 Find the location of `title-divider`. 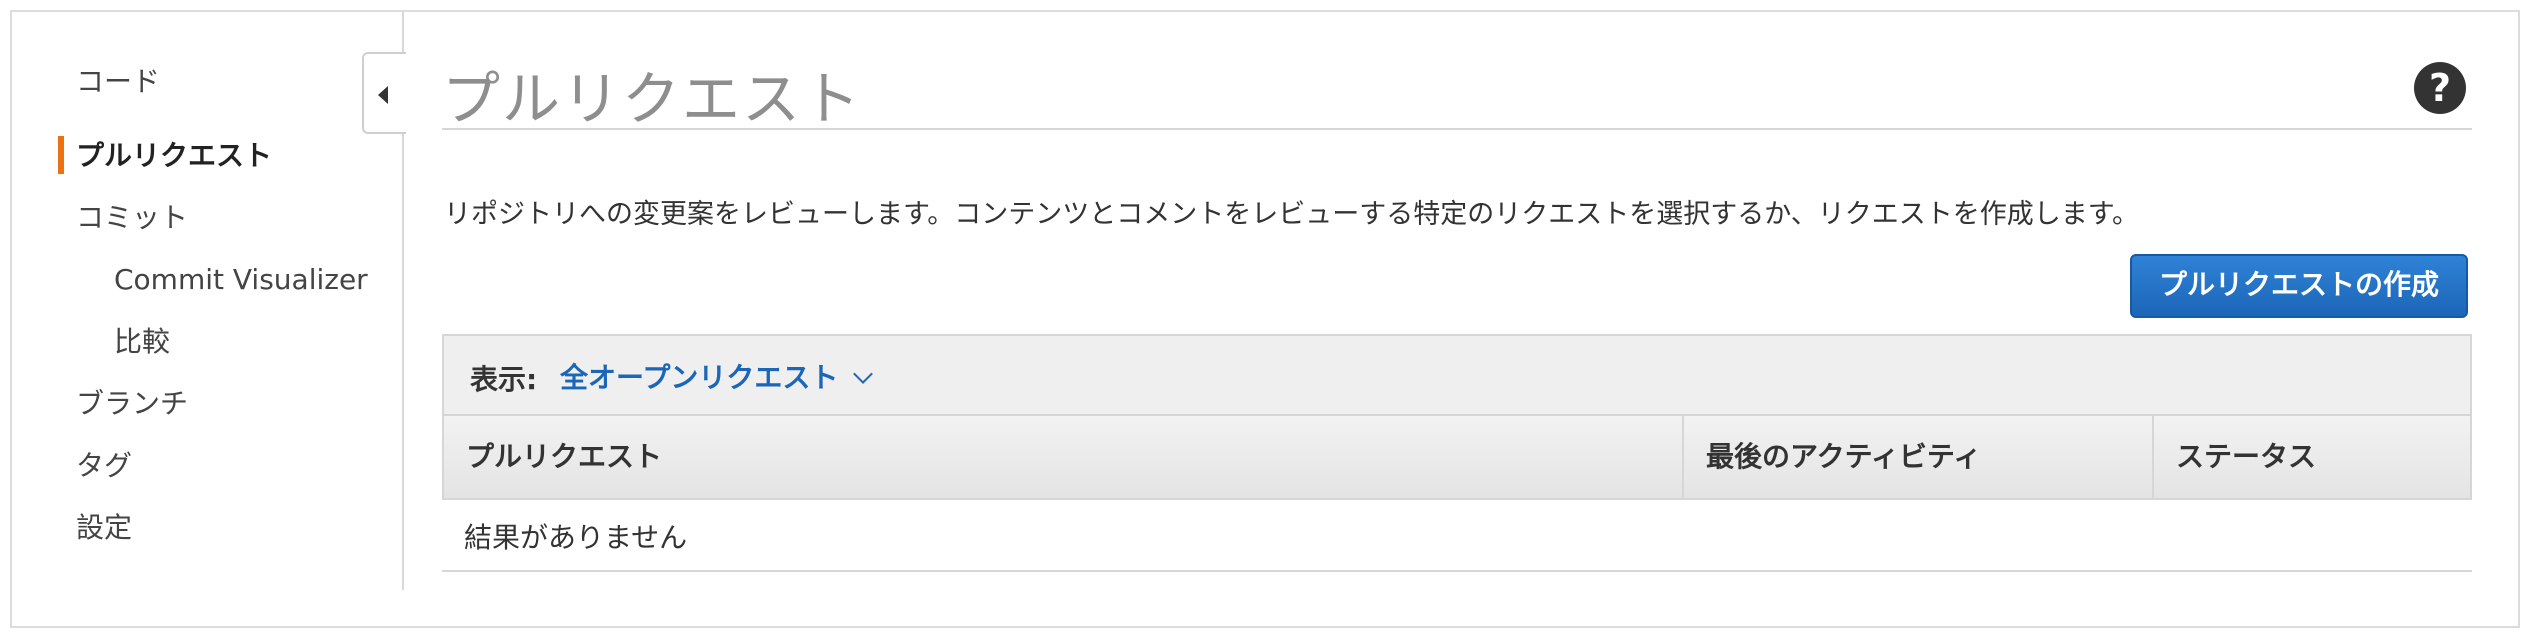

title-divider is located at coordinates (1457, 129).